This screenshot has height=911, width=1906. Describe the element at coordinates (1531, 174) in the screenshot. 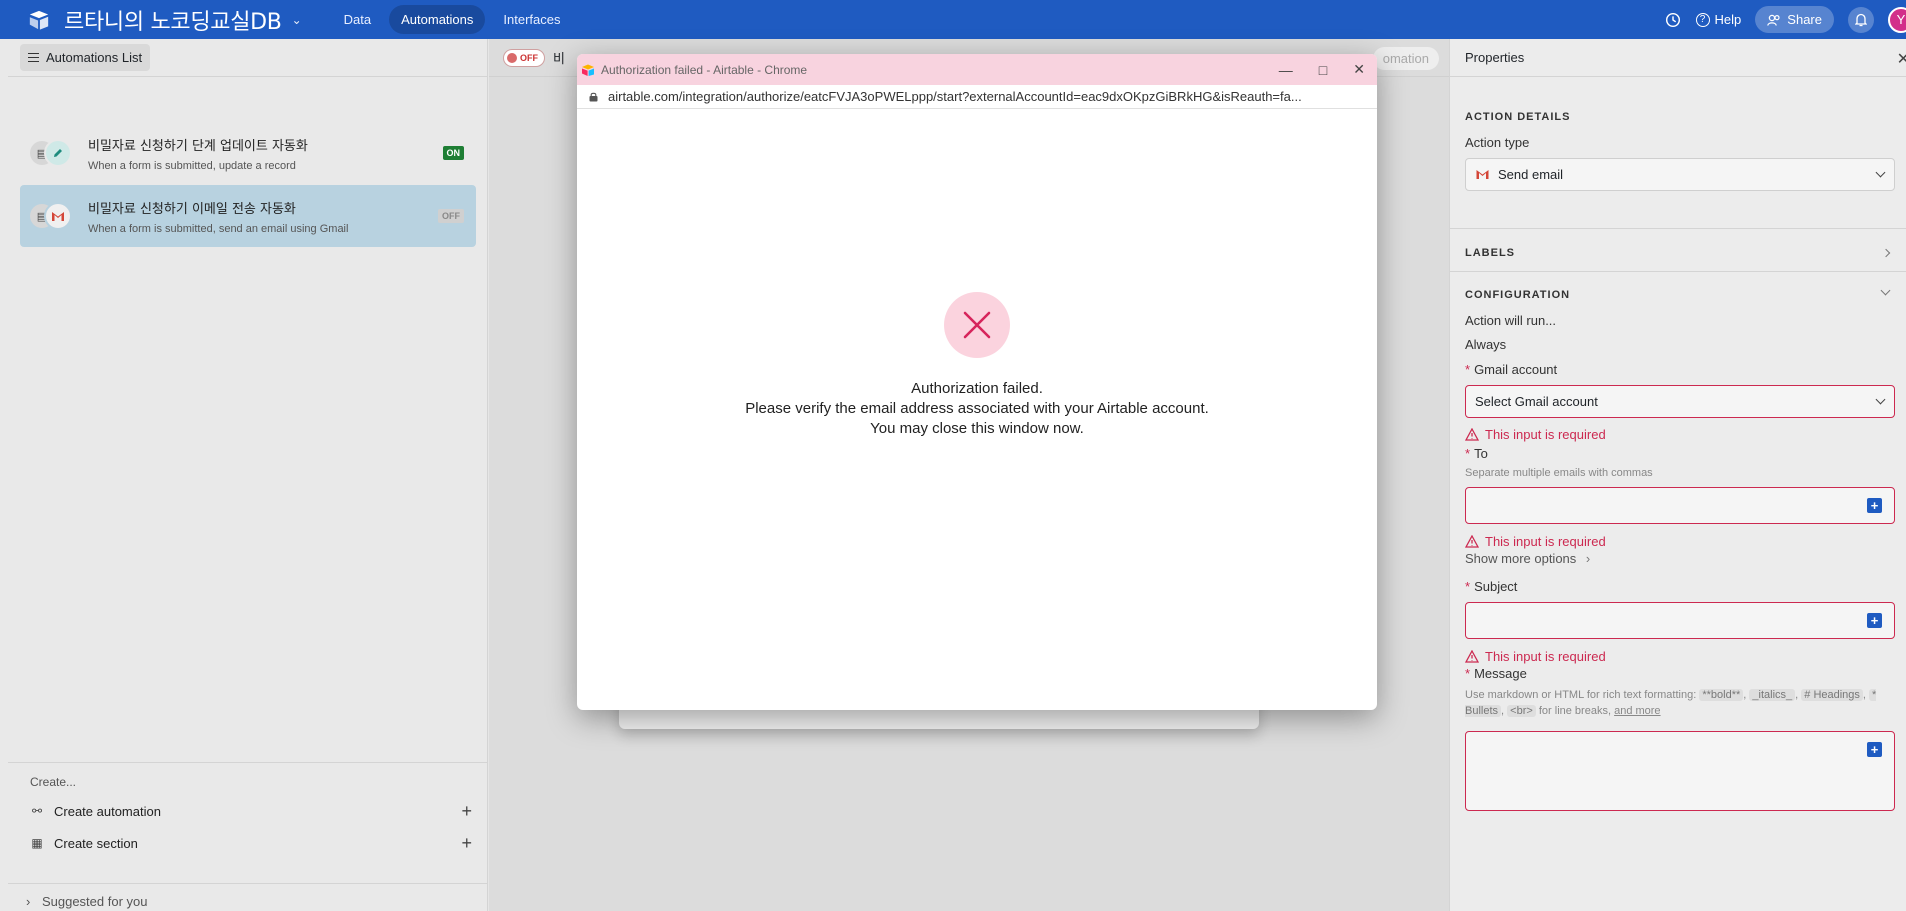

I see `action-type-value: Send email` at that location.